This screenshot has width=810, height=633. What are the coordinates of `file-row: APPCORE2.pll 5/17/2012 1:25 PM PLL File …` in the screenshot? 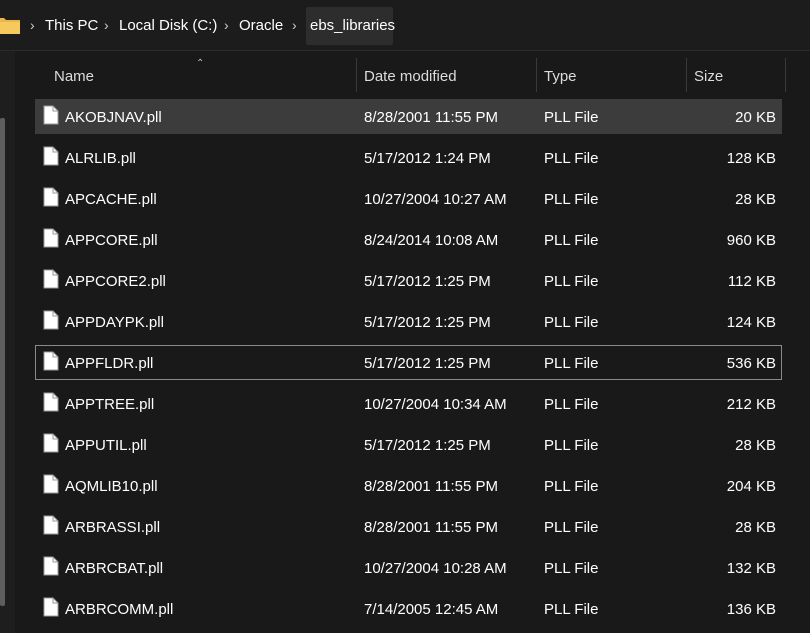 It's located at (408, 280).